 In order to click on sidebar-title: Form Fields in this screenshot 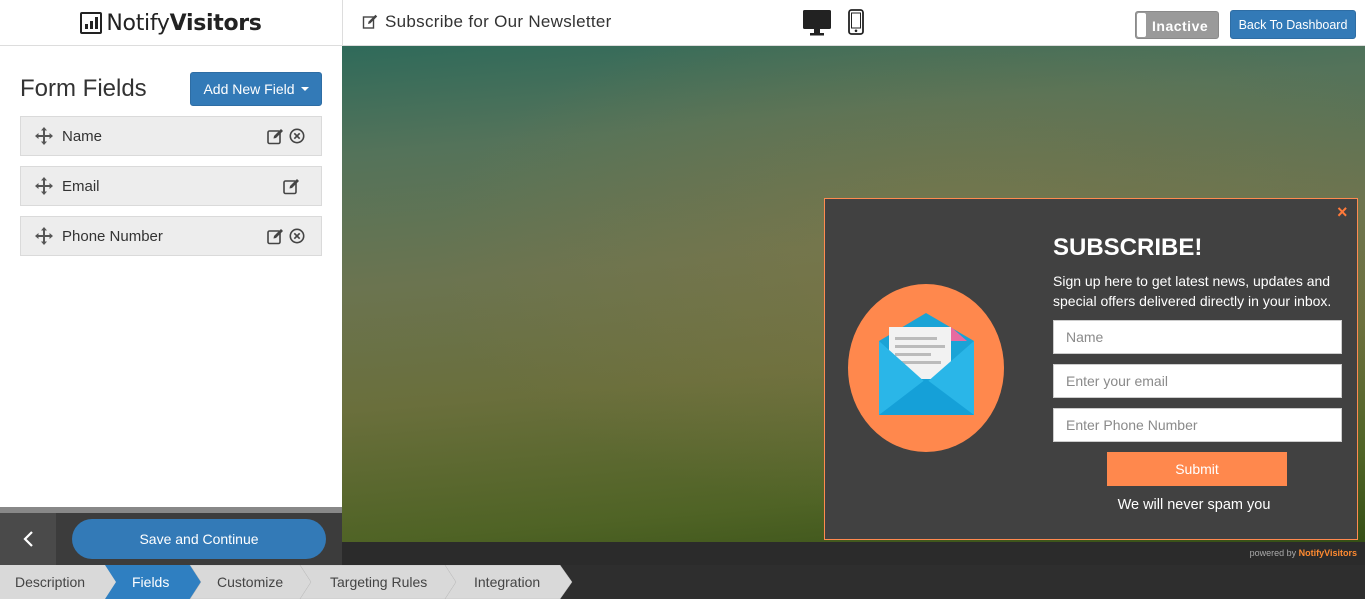, I will do `click(83, 88)`.